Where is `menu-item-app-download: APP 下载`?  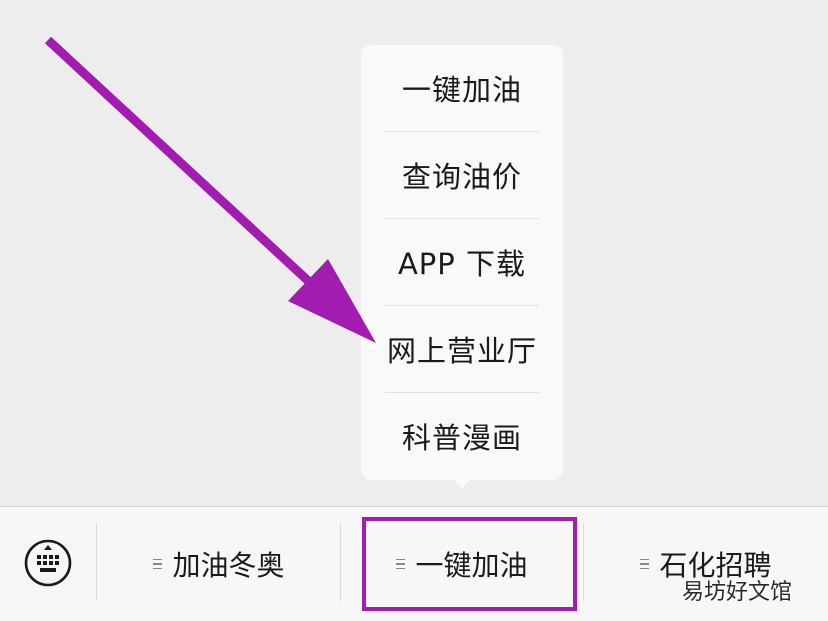
menu-item-app-download: APP 下载 is located at coordinates (462, 262).